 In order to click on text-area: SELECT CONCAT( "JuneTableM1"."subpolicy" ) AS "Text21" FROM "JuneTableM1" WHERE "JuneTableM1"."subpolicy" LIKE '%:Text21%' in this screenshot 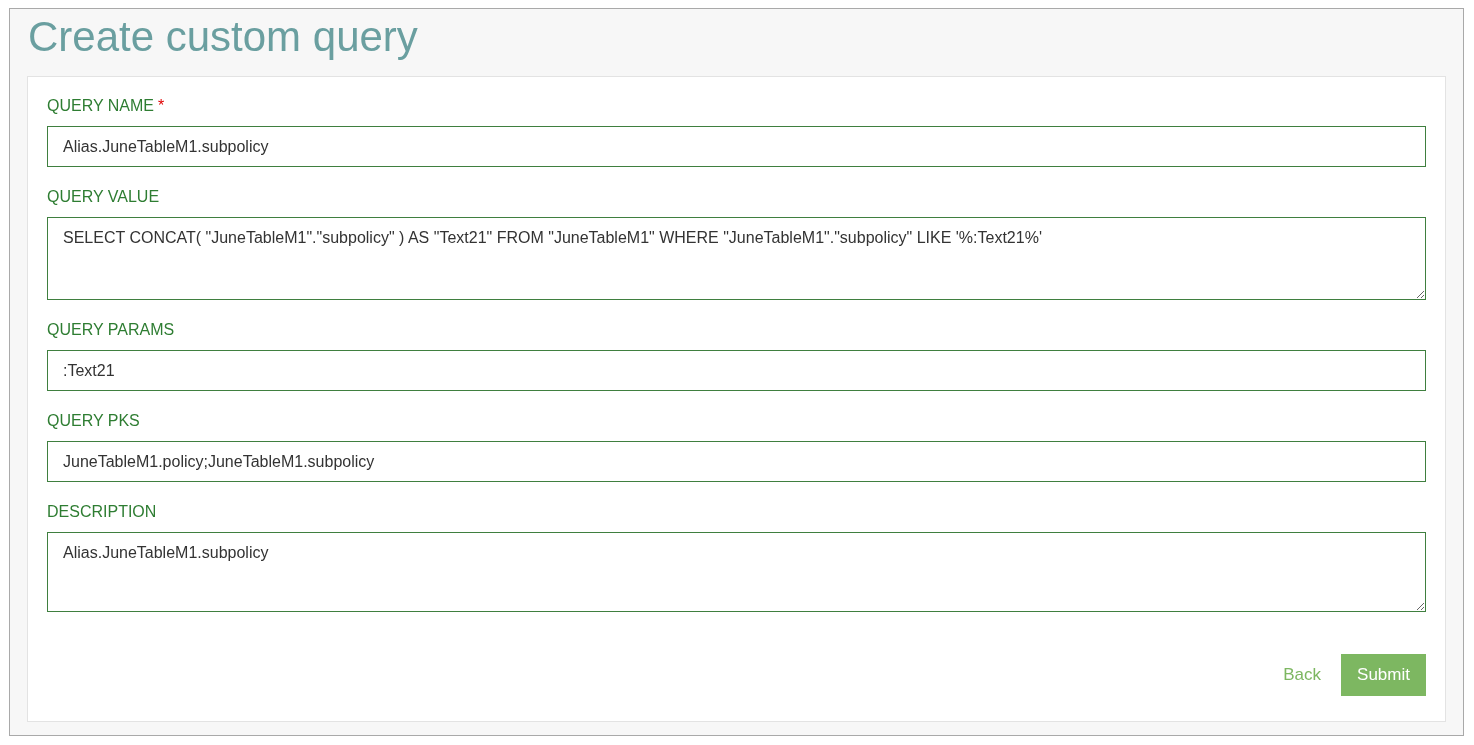, I will do `click(736, 258)`.